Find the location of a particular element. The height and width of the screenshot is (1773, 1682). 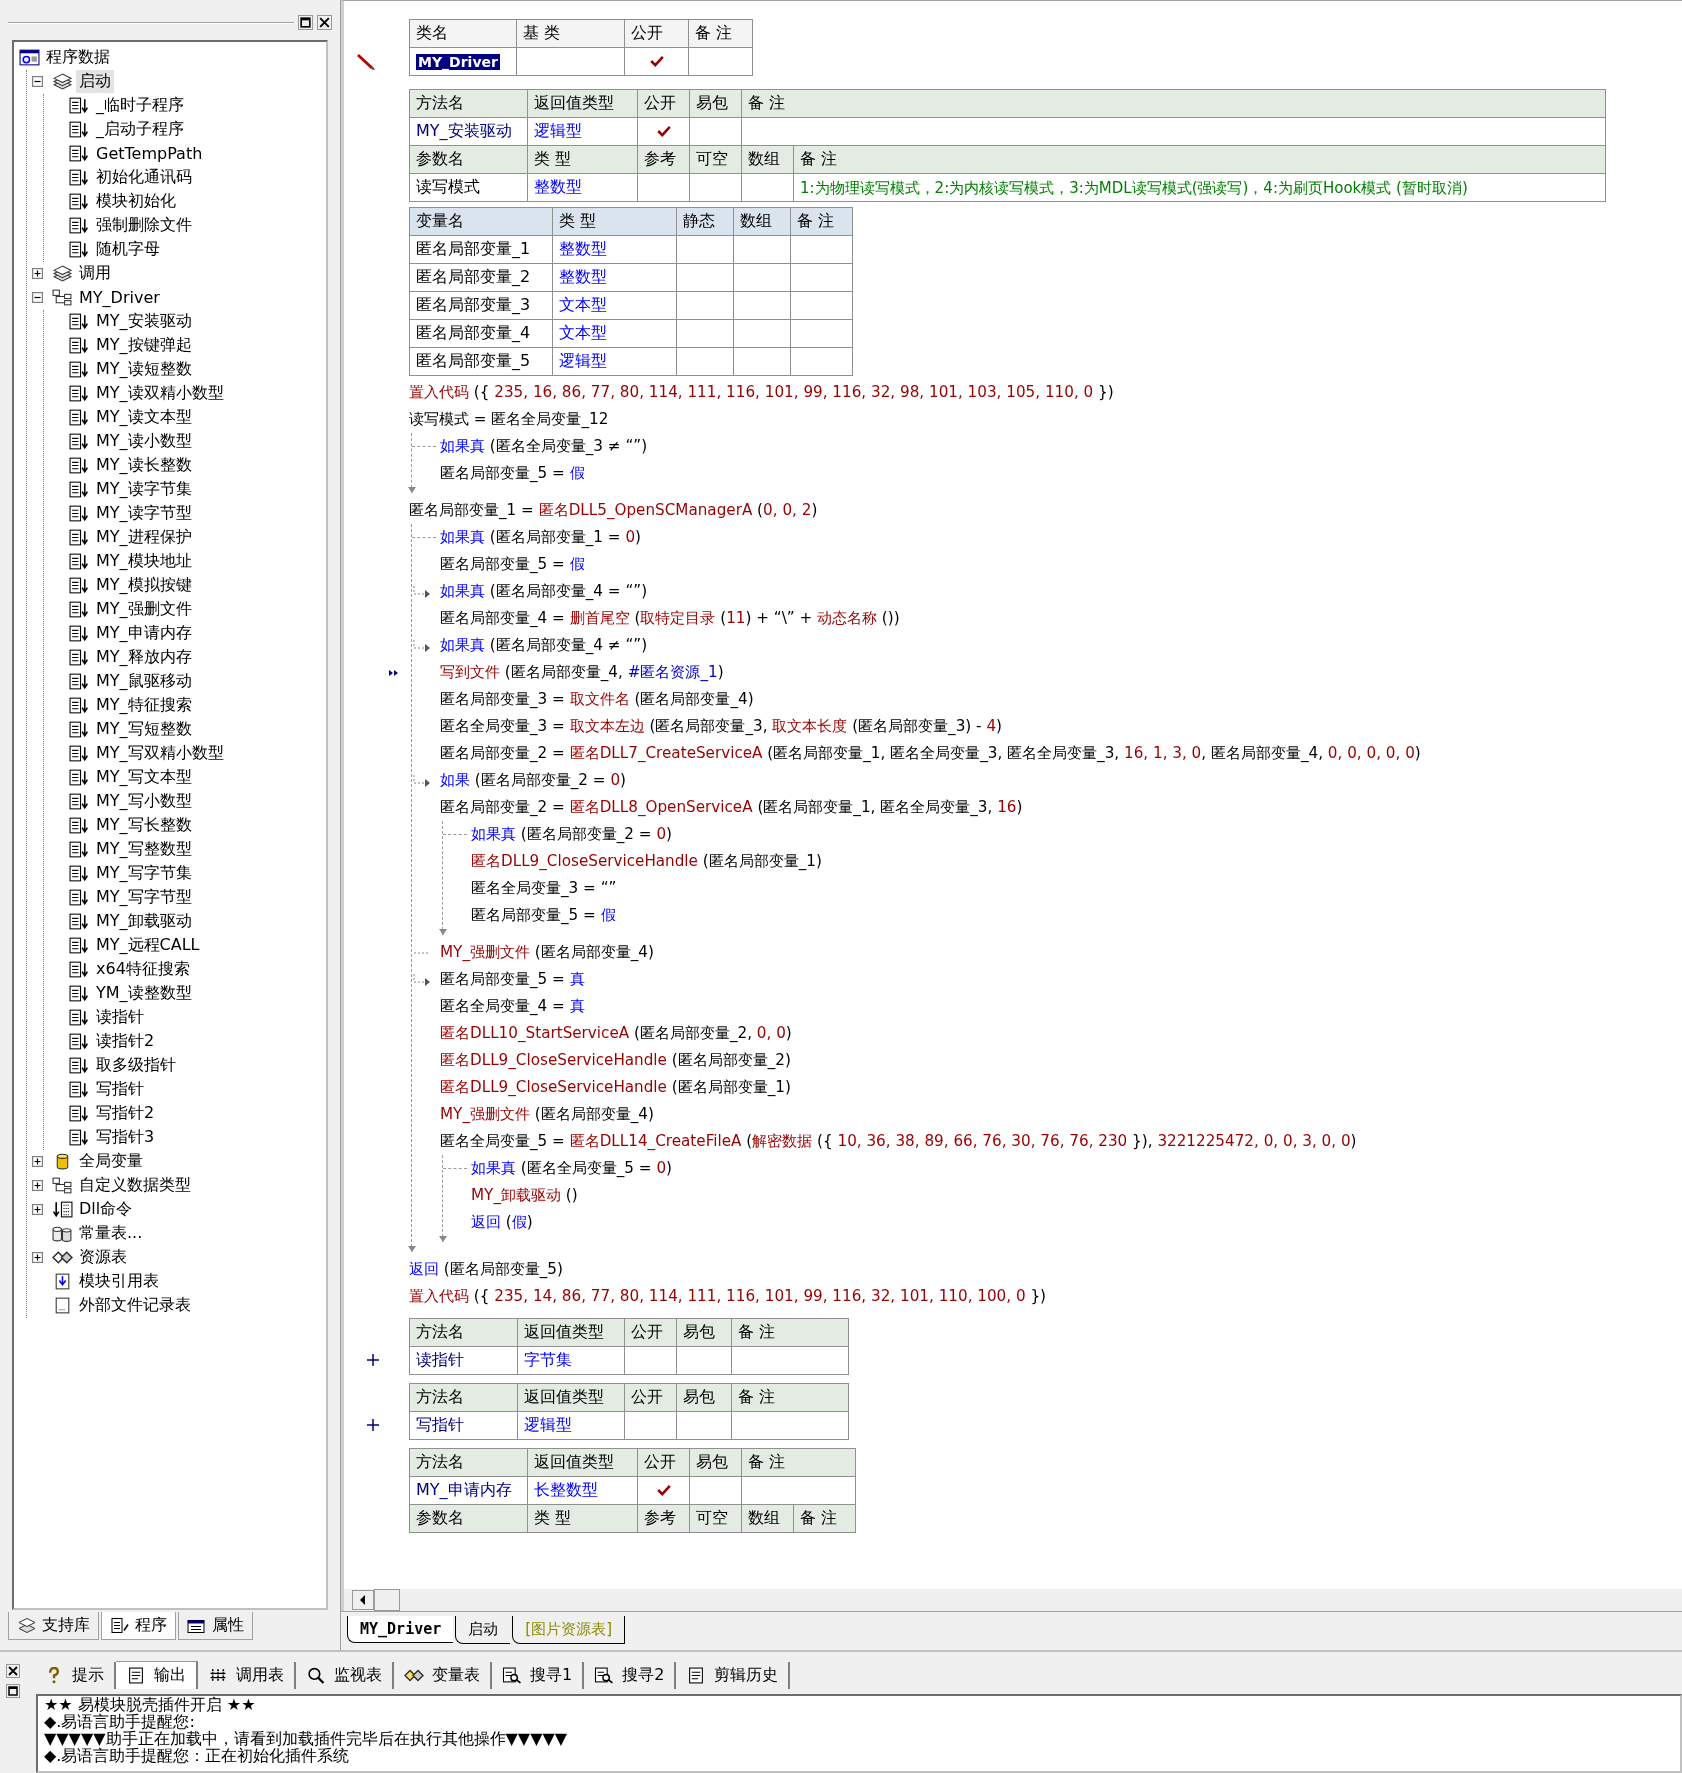

tree-item: Dll命令 is located at coordinates (106, 1210).